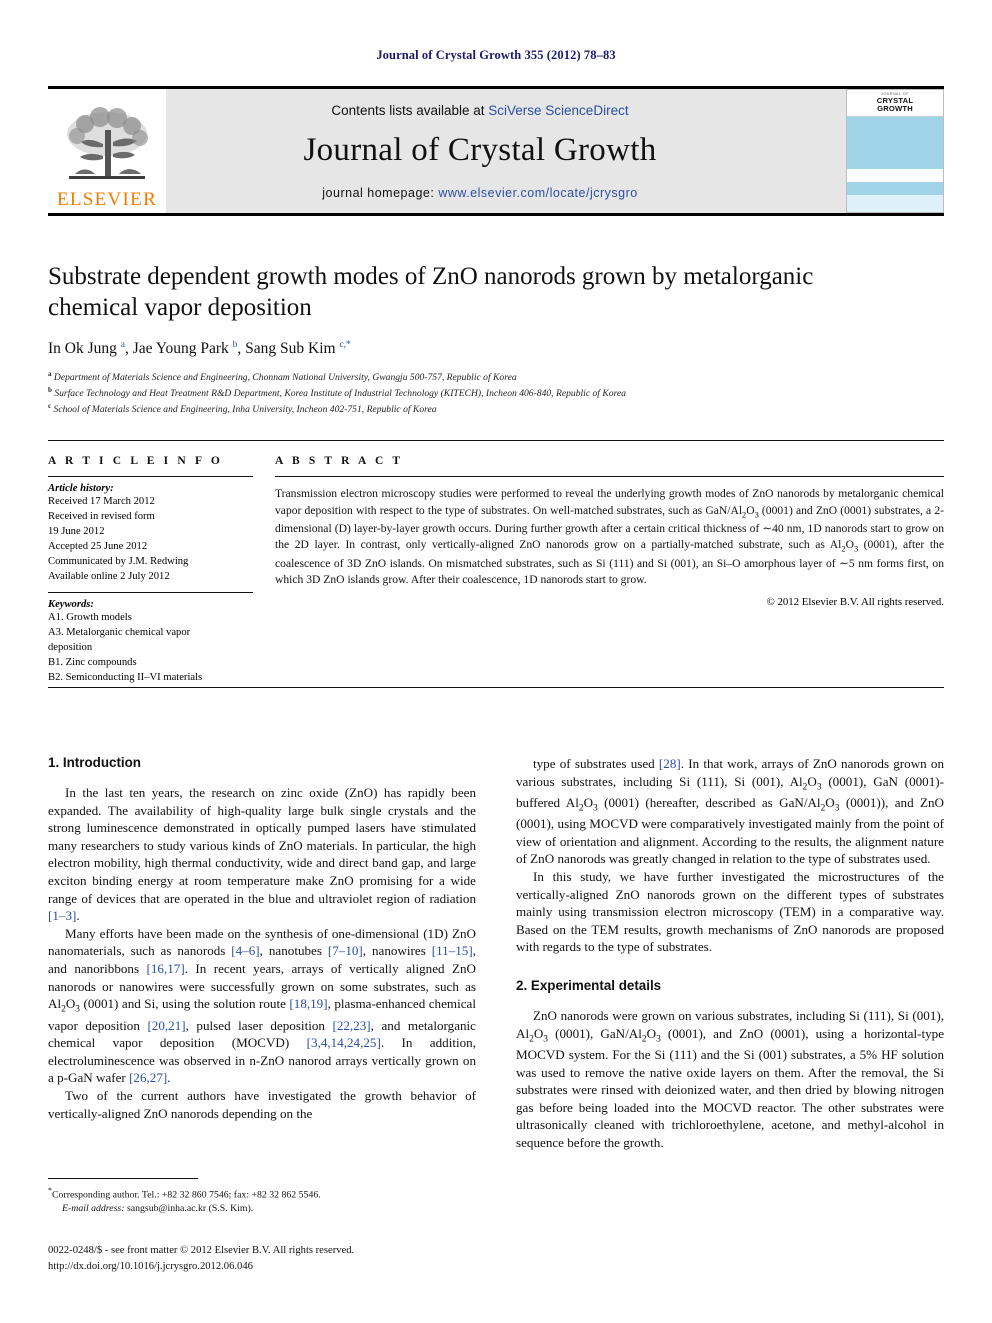  Describe the element at coordinates (81, 488) in the screenshot. I see `article-history-label: Article history:` at that location.